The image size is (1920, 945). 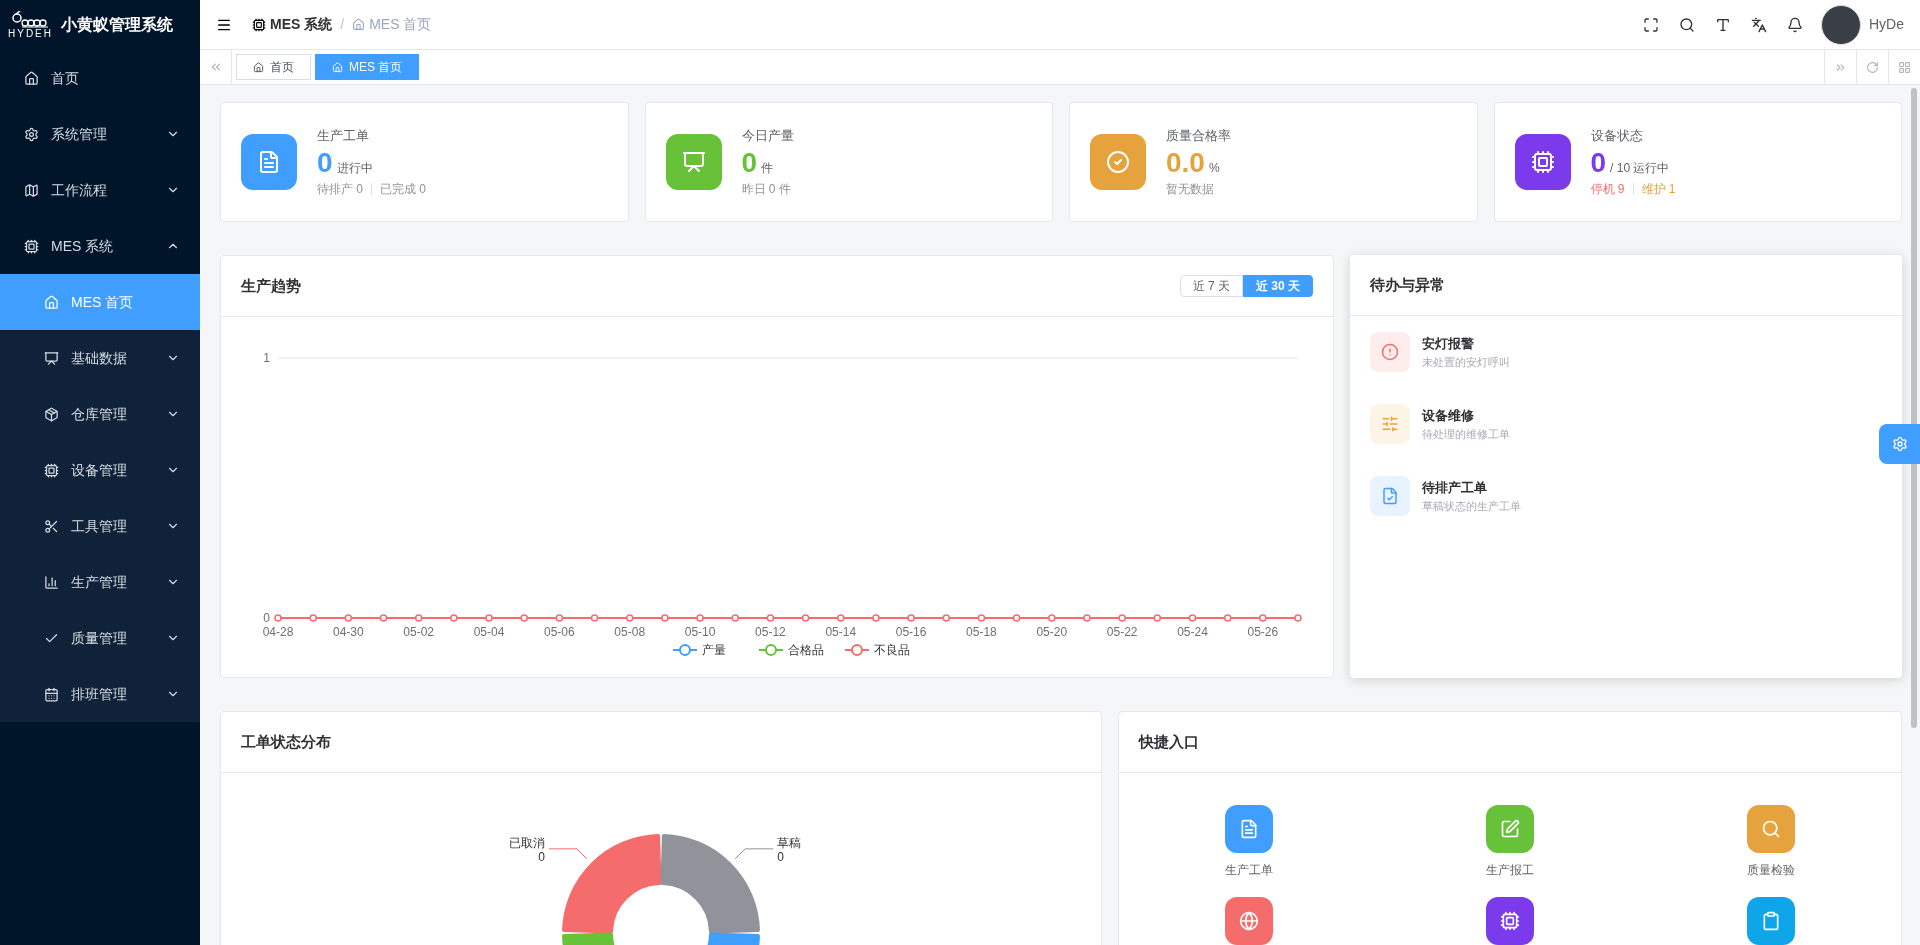 I want to click on settings-button, so click(x=1899, y=444).